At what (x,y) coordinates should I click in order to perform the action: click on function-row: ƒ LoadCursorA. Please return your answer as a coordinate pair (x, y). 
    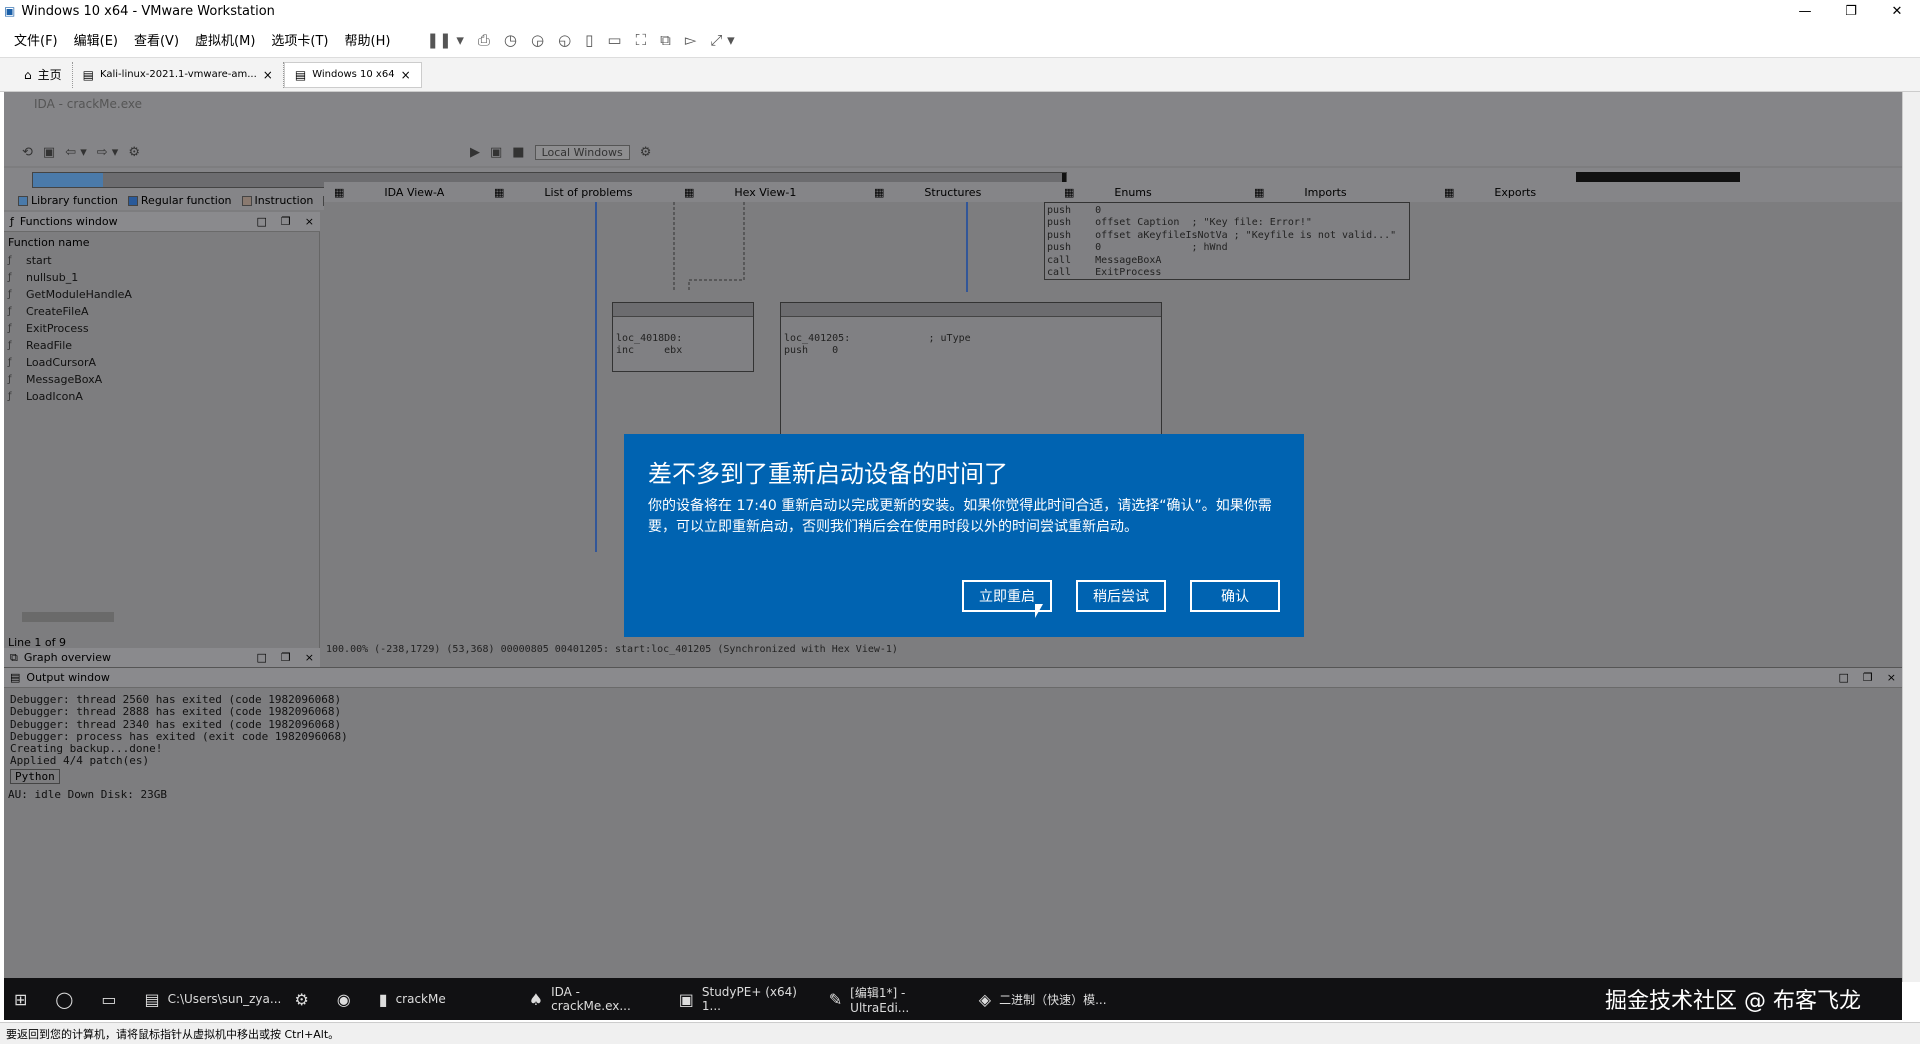
    Looking at the image, I should click on (70, 362).